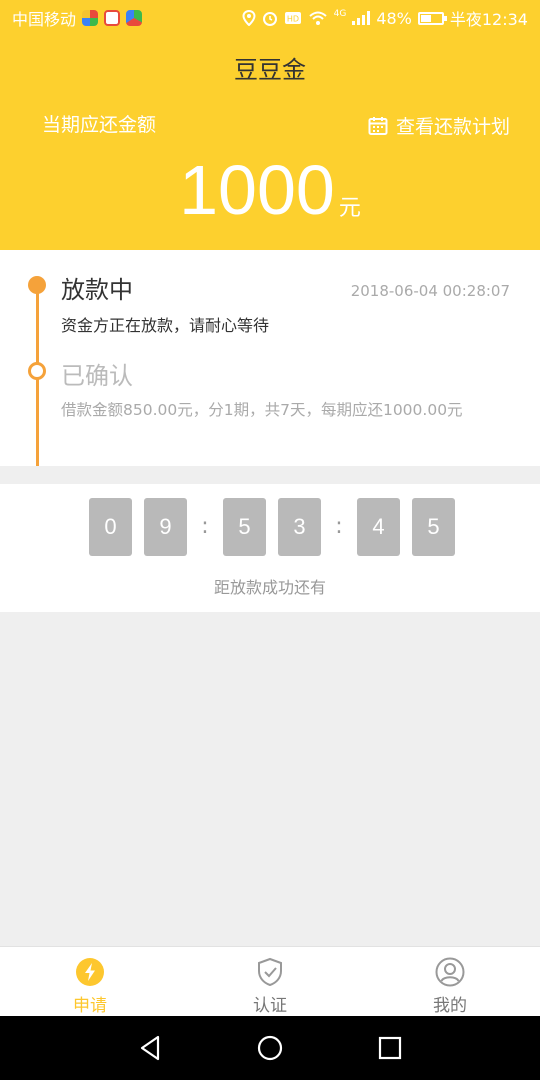  What do you see at coordinates (361, 18) in the screenshot?
I see `signal-icon` at bounding box center [361, 18].